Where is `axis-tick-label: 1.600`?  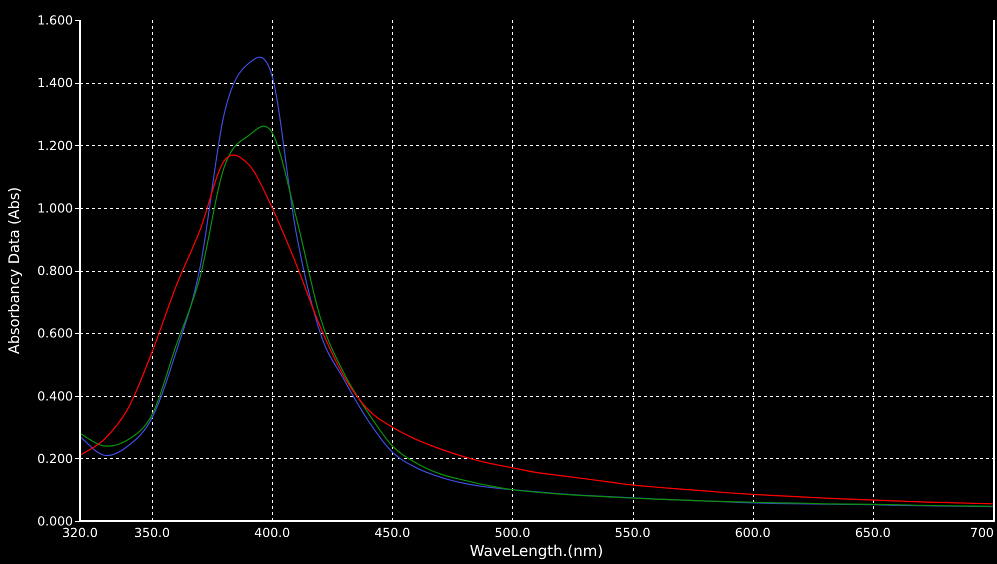 axis-tick-label: 1.600 is located at coordinates (55, 20).